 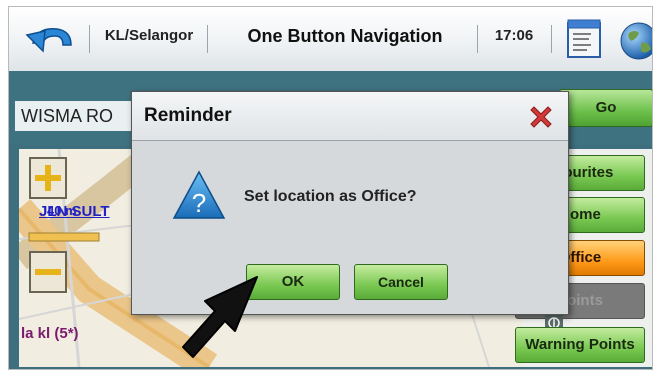 I want to click on zoom-in-button, so click(x=48, y=178).